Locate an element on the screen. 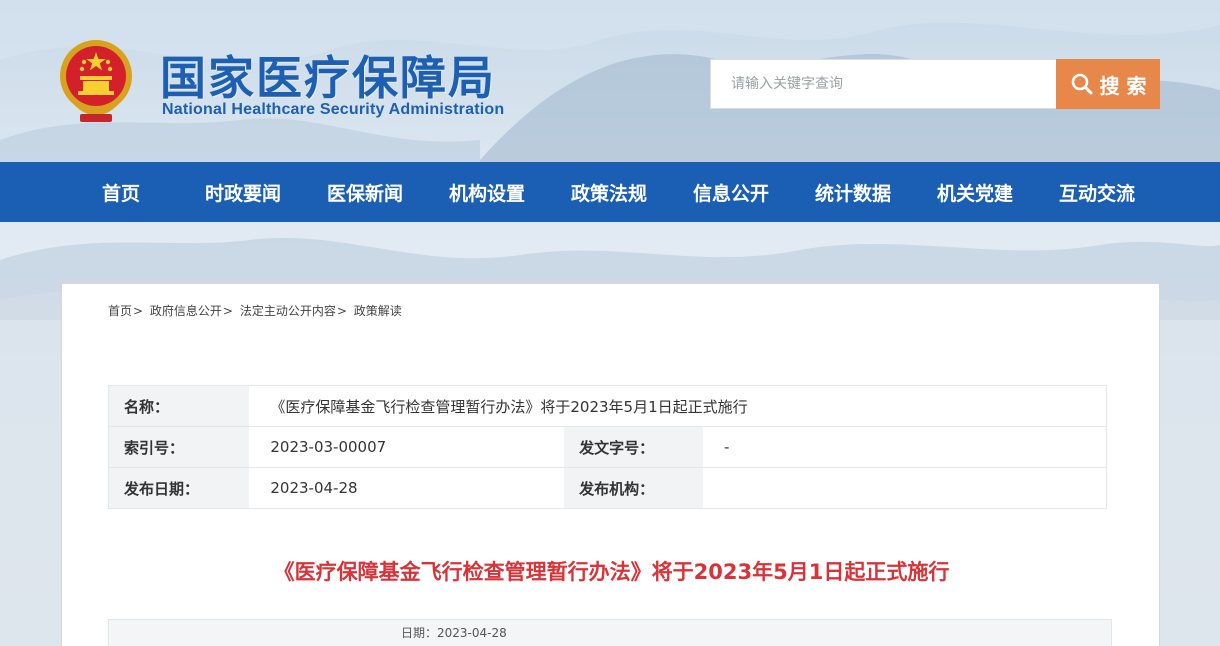 The image size is (1220, 646). publisher-value is located at coordinates (905, 488).